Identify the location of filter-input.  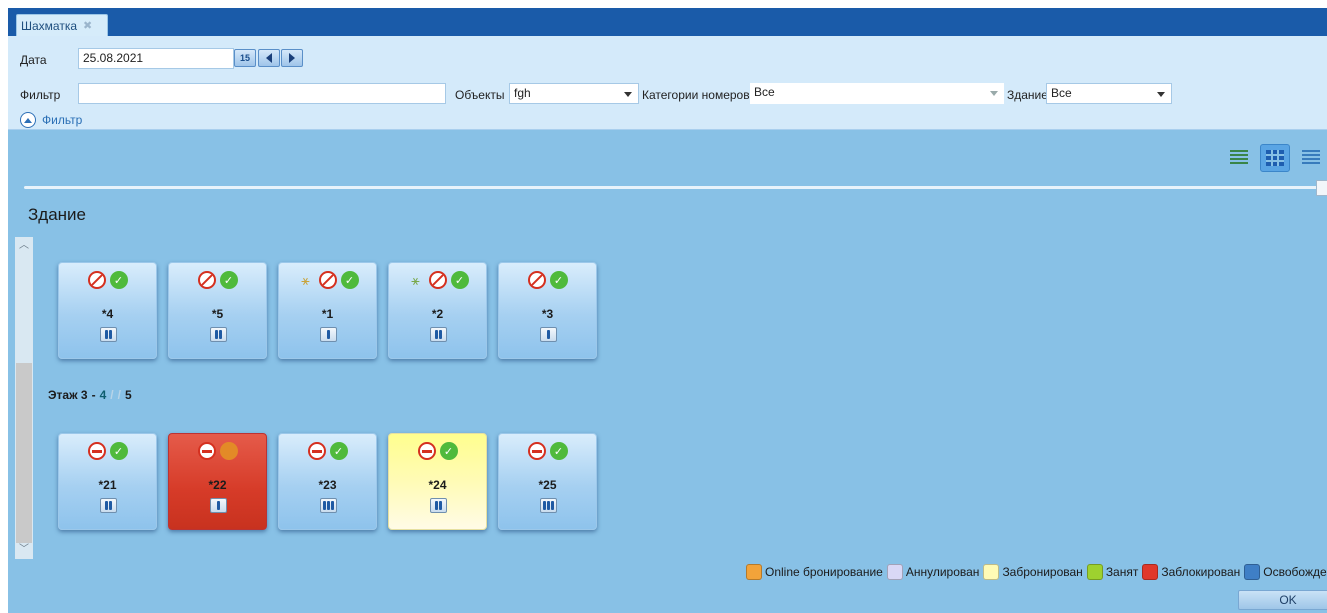
(262, 93).